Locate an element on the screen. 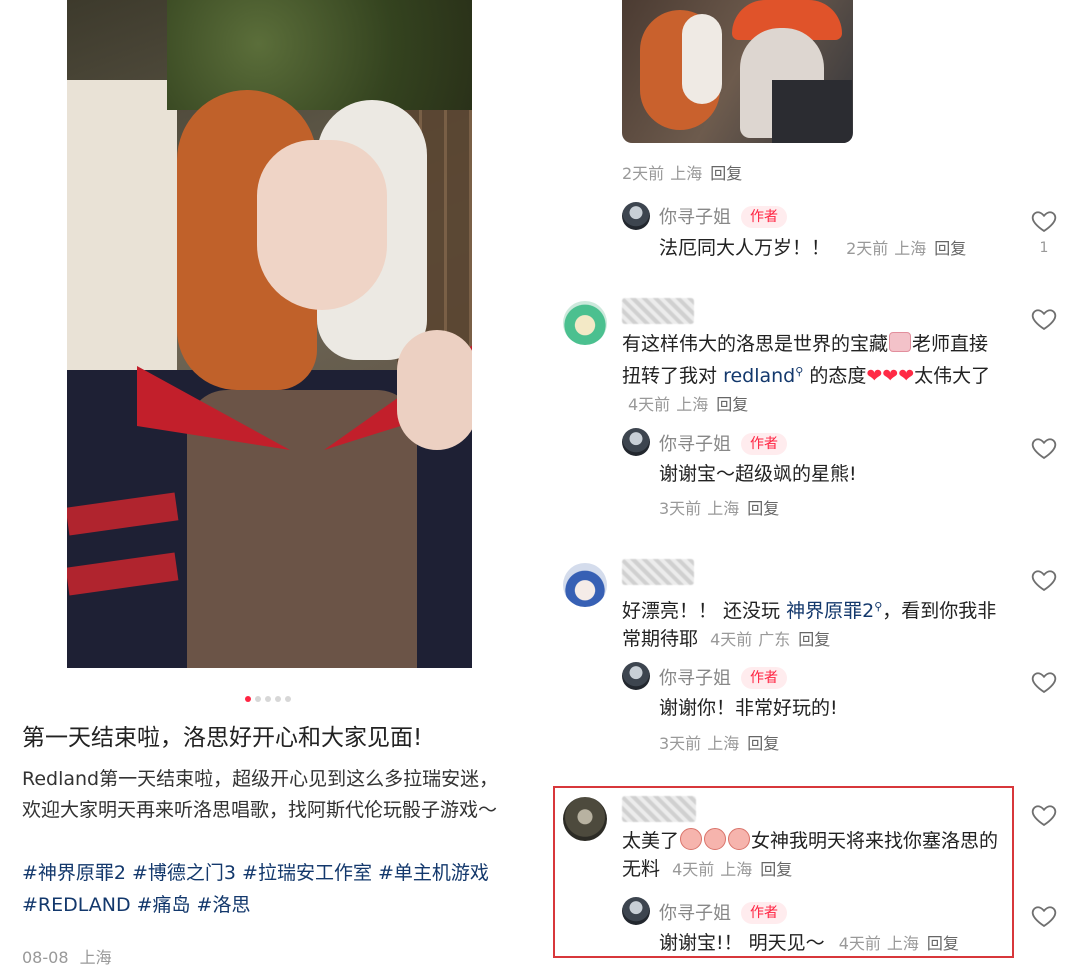 The height and width of the screenshot is (976, 1080). comment-text: 太美了 女神我明天将来找你塞洛思的无料 4天前 上海 回复 is located at coordinates (814, 855).